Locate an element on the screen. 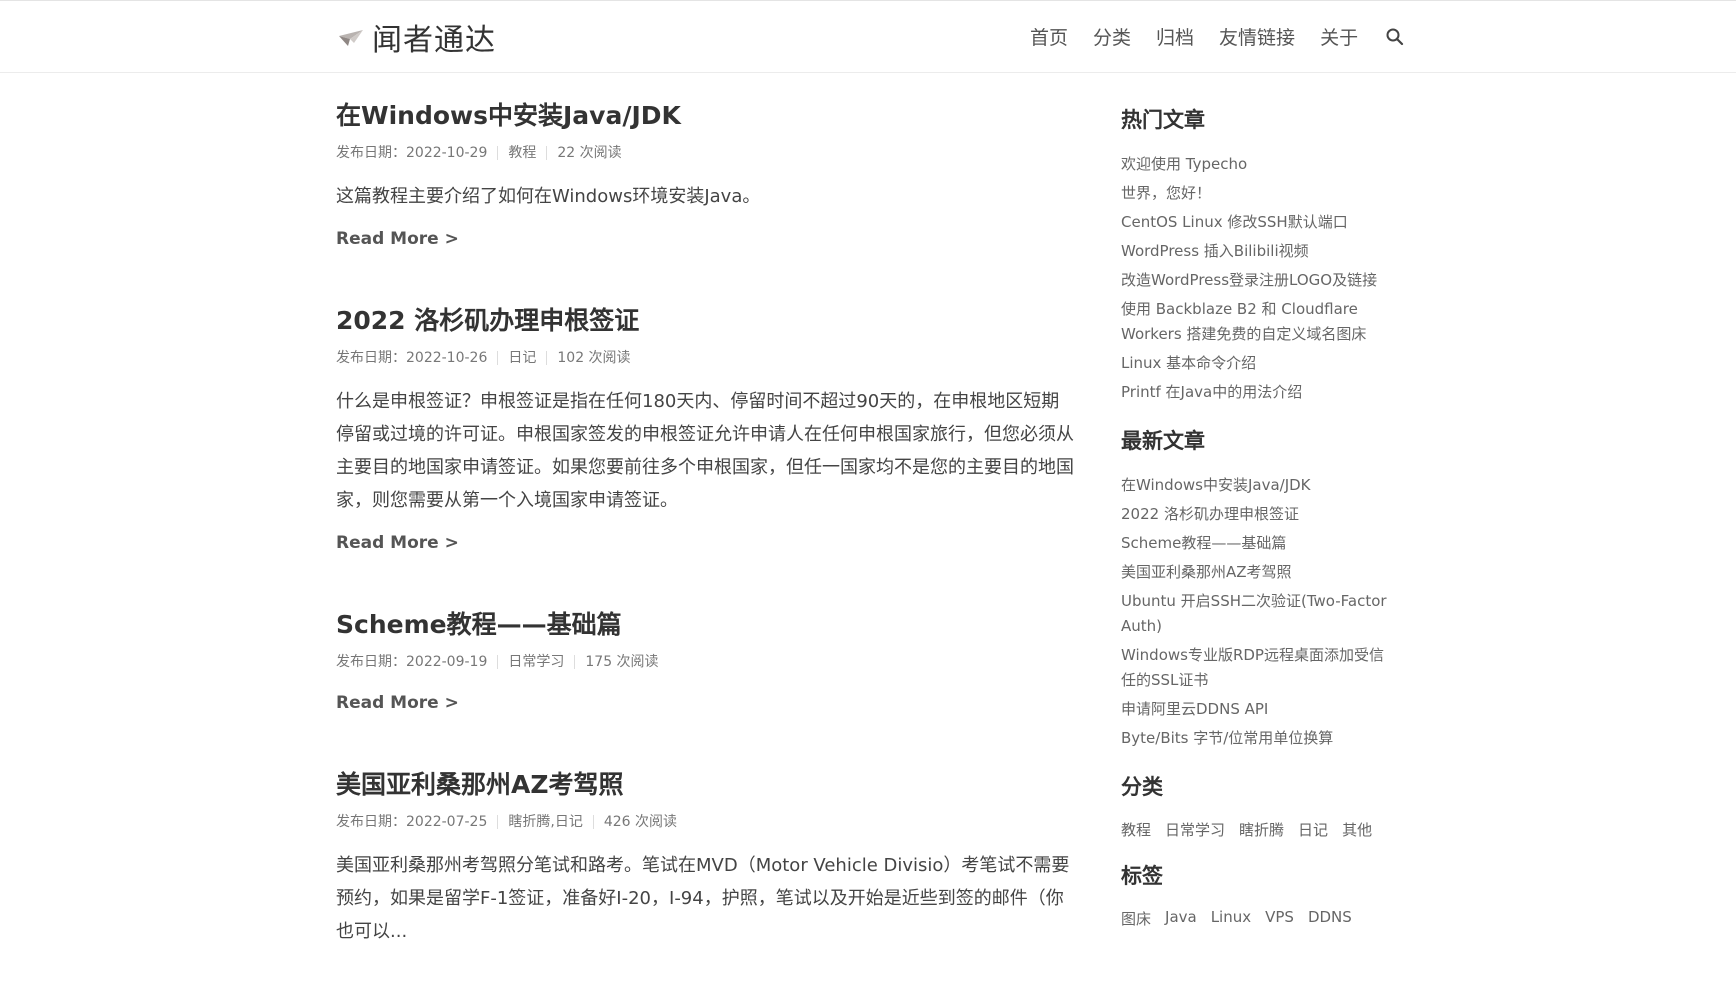  post-title: 2022 洛杉矶办理申根签证 is located at coordinates (706, 321).